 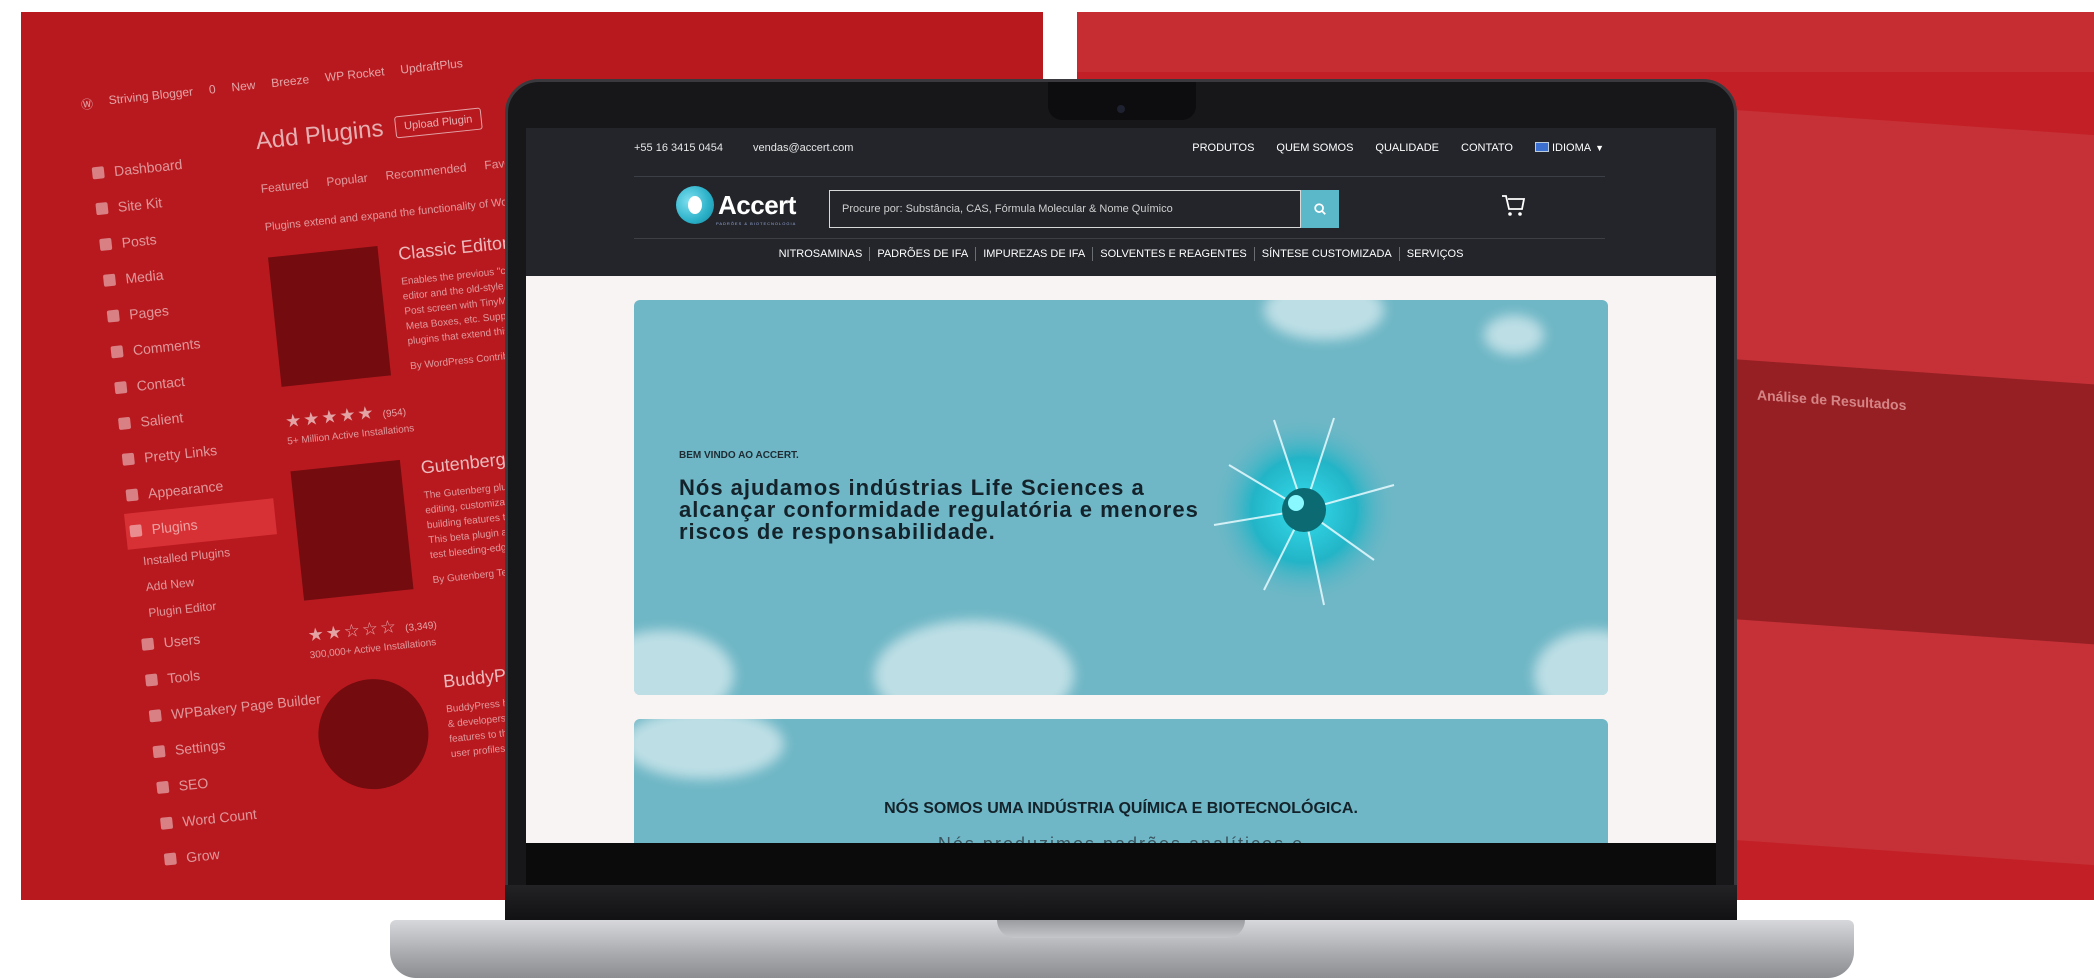 I want to click on nav-impurezas-ifa: IMPUREZAS DE IFA, so click(x=1033, y=254).